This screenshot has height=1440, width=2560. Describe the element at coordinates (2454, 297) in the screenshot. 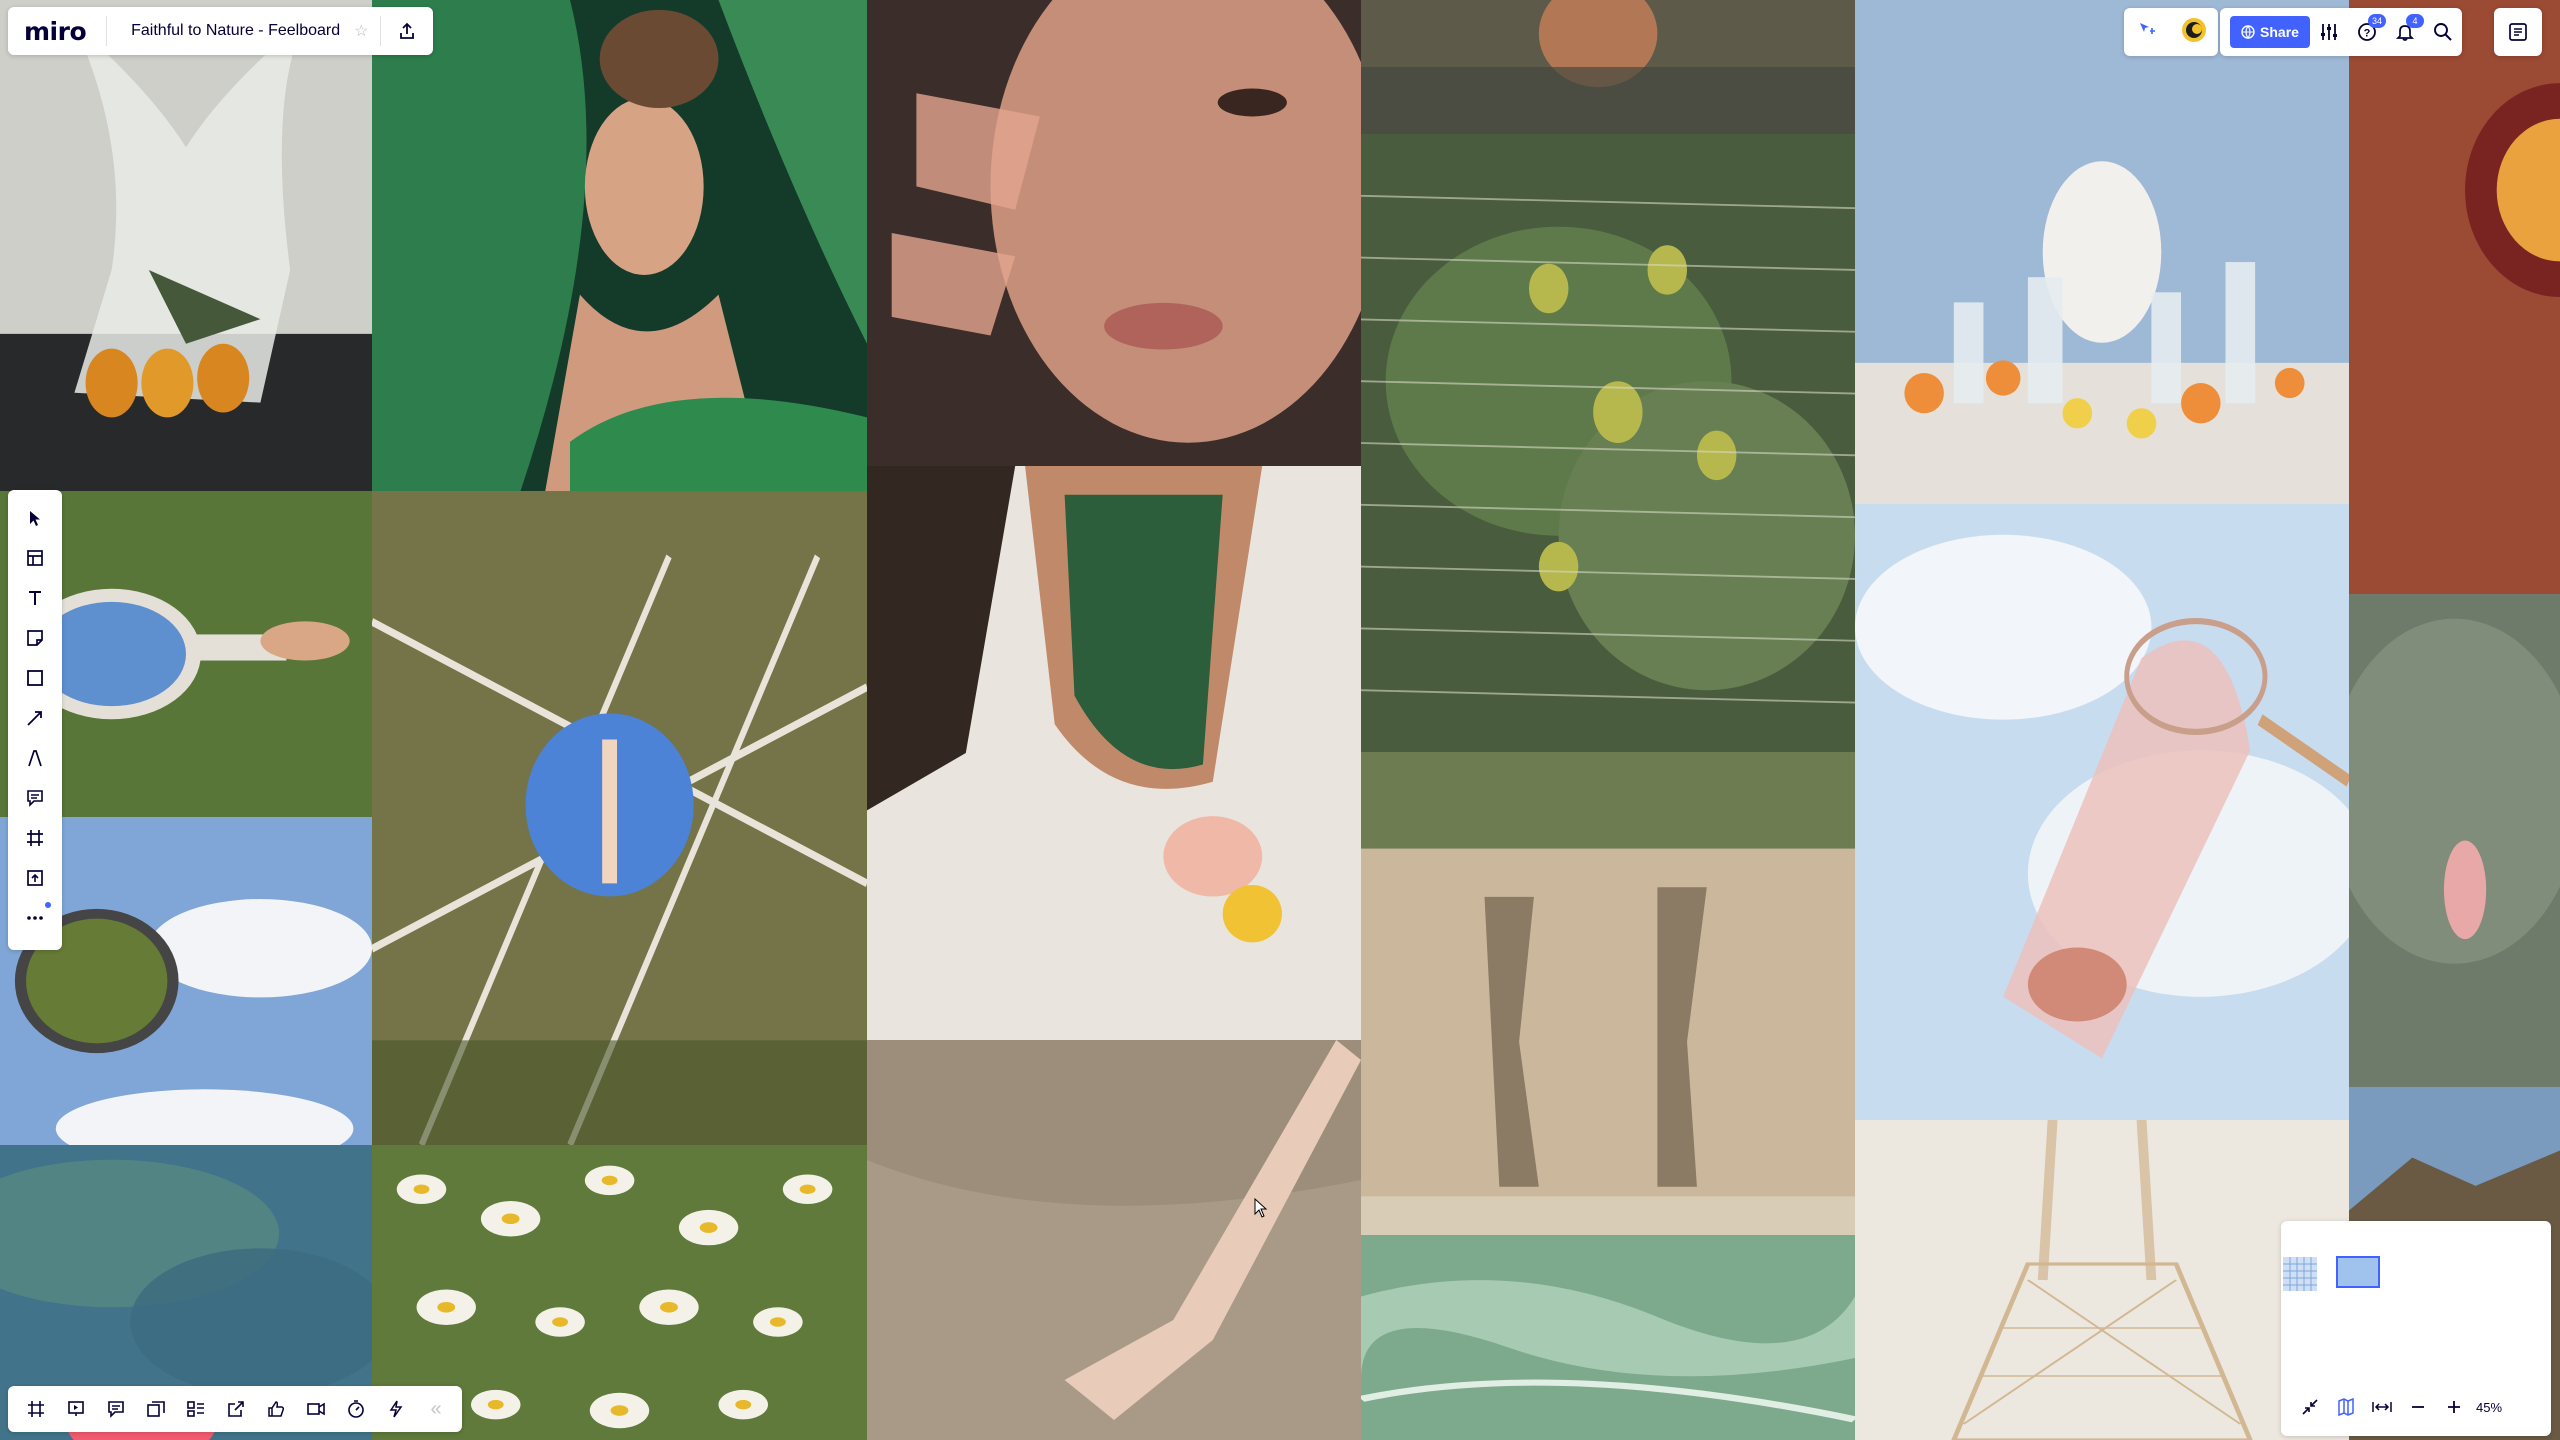

I see `board-image-pomegranate` at that location.